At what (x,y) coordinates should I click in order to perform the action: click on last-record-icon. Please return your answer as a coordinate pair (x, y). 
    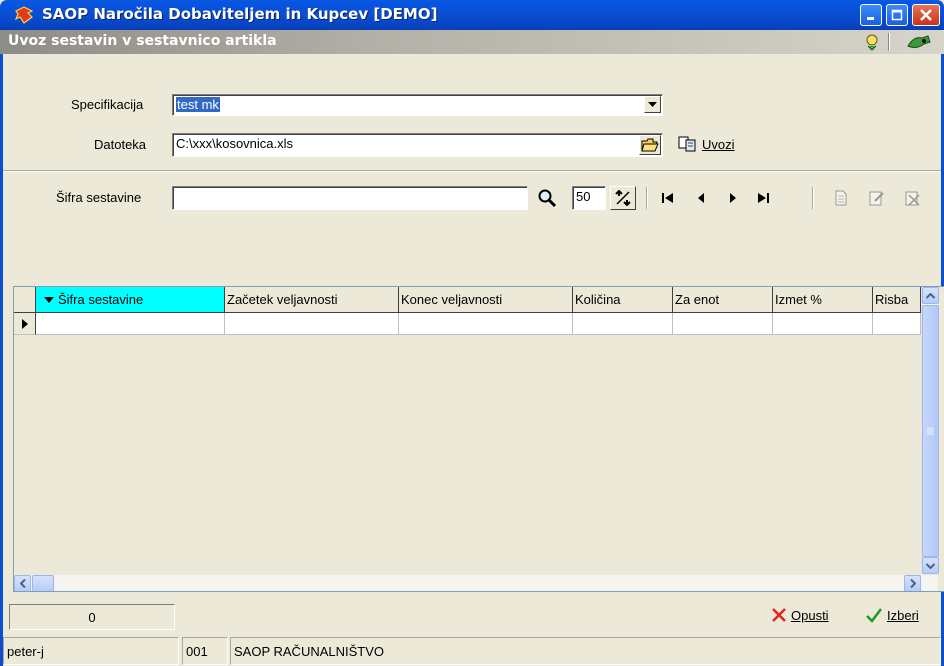
    Looking at the image, I should click on (763, 198).